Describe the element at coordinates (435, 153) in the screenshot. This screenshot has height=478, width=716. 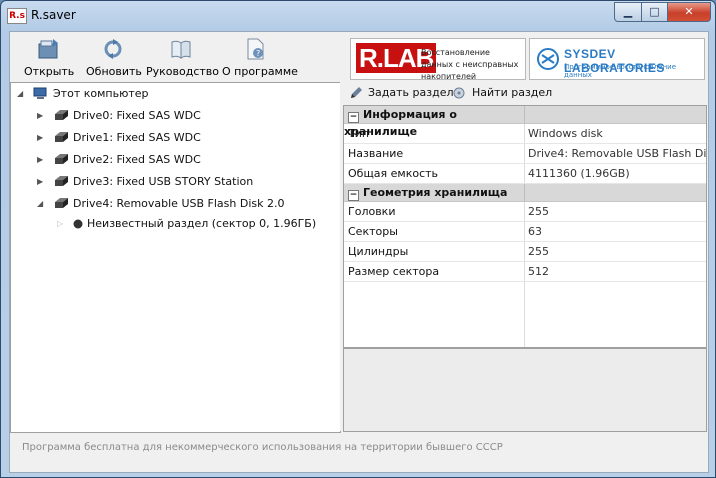
I see `property-key: Название` at that location.